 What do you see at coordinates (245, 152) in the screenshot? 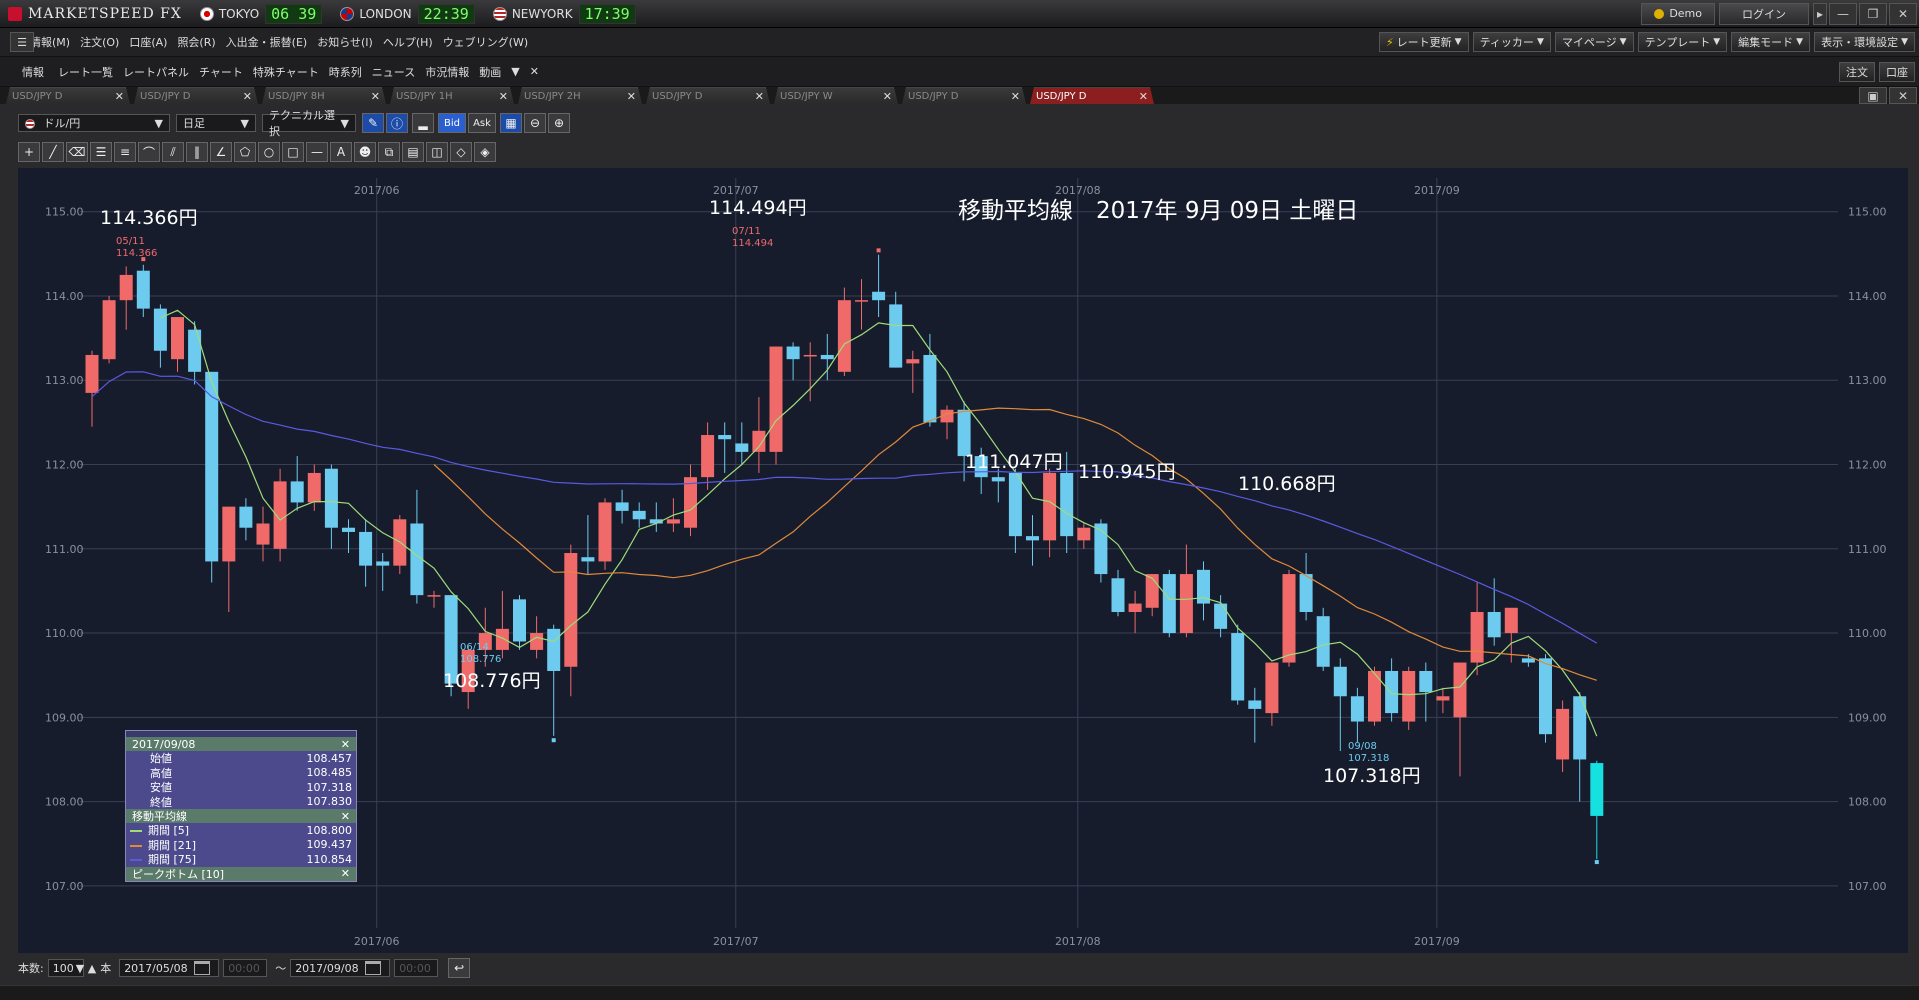
I see `pentagon-icon: ⬠` at bounding box center [245, 152].